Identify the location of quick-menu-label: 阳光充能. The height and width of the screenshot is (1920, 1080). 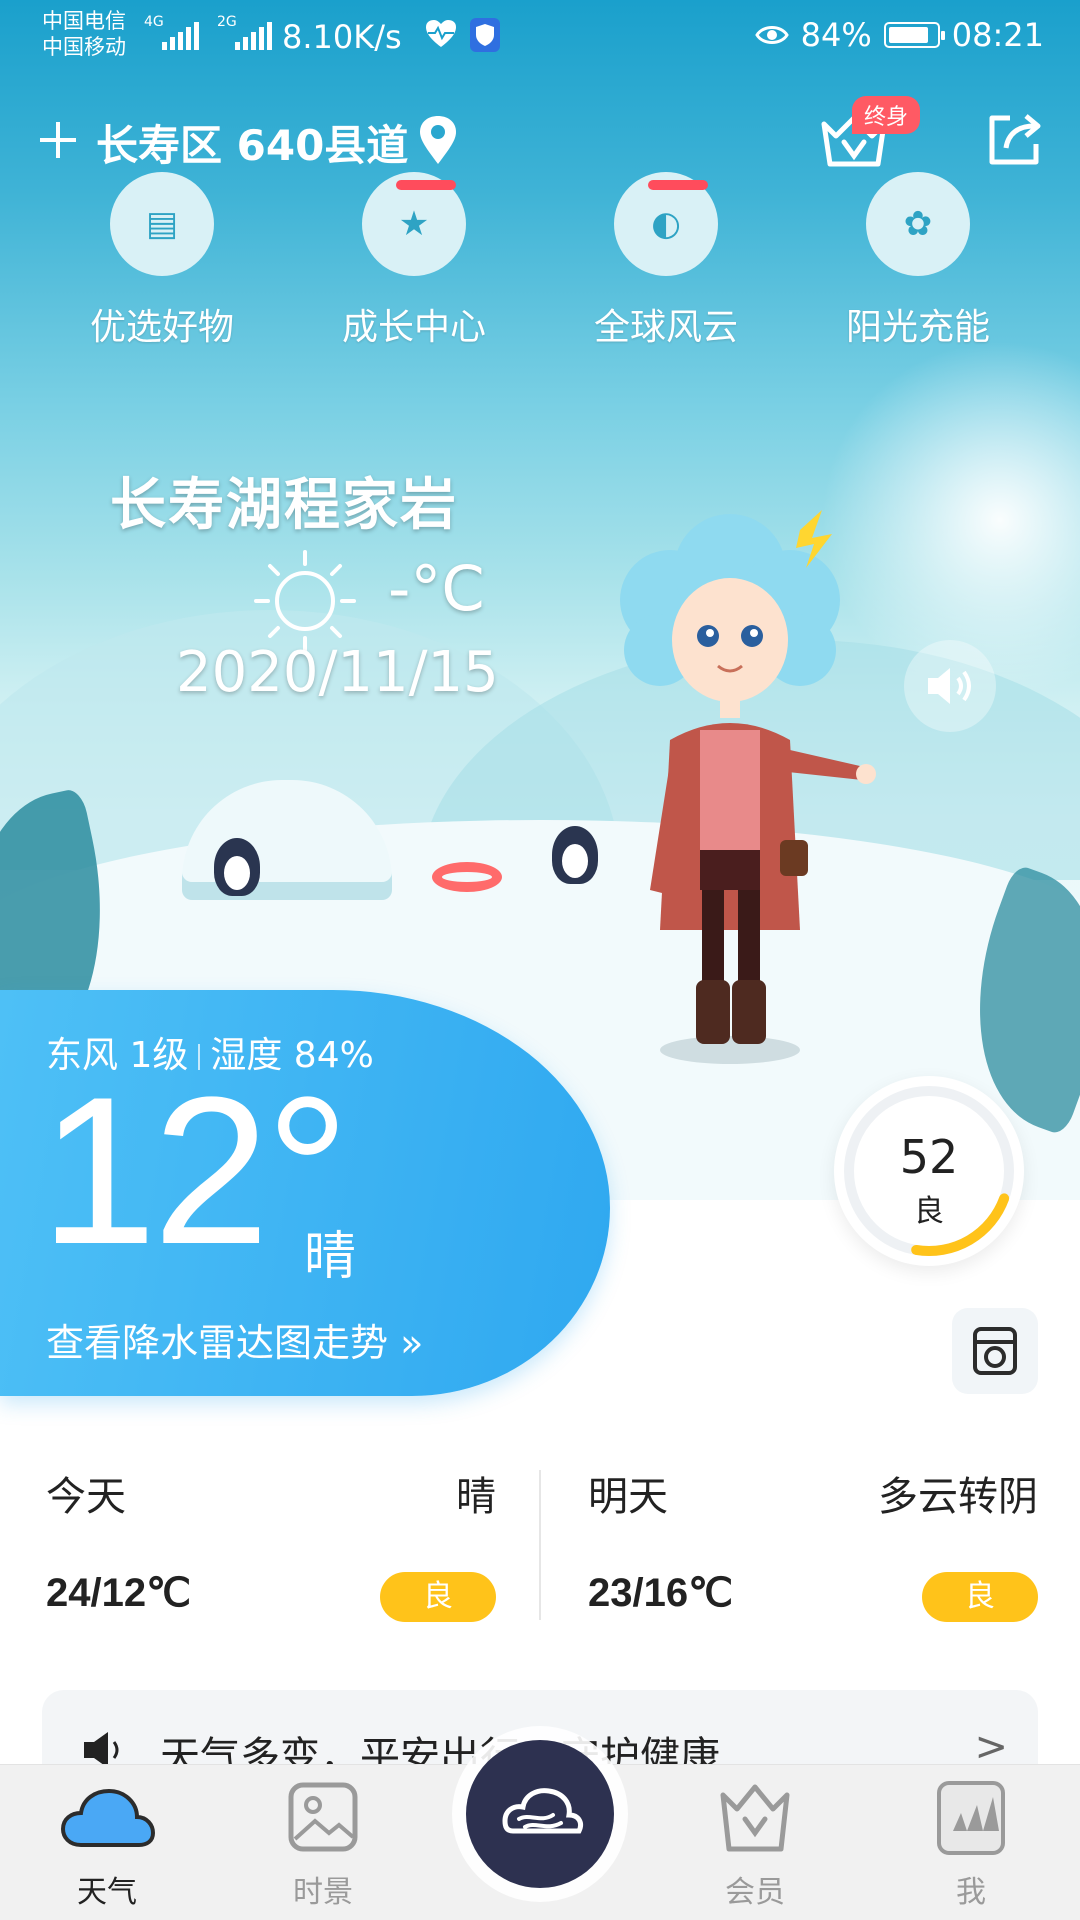
(917, 327).